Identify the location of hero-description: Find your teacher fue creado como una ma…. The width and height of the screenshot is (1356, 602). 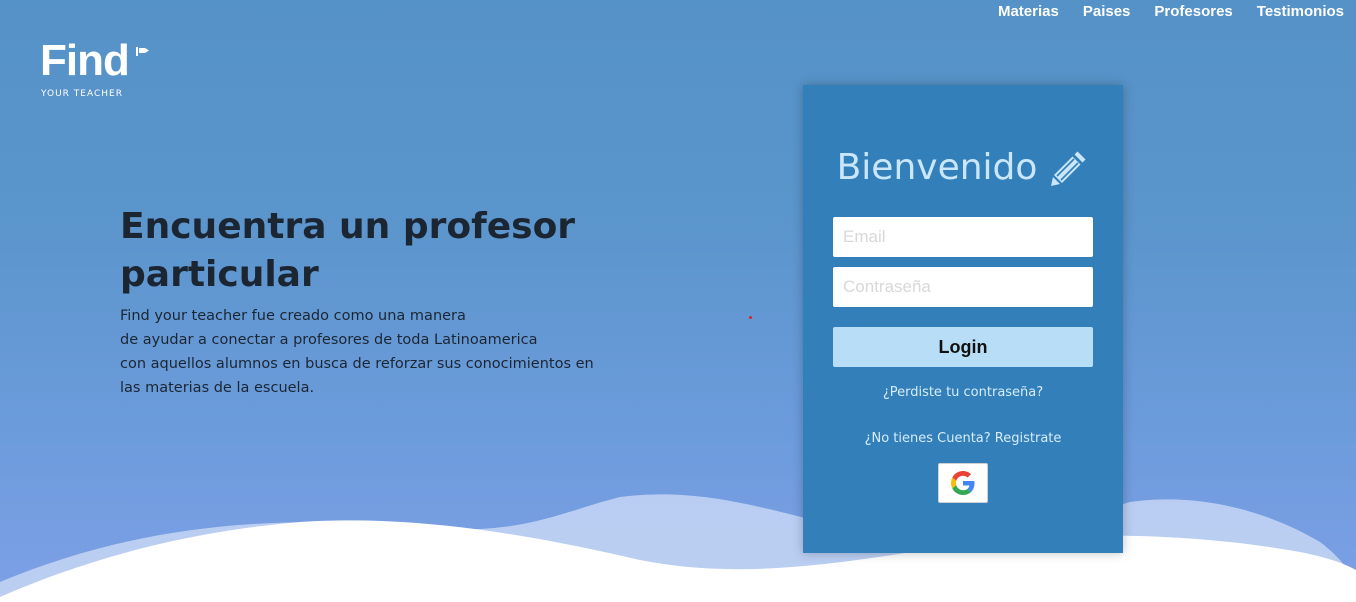
(360, 352).